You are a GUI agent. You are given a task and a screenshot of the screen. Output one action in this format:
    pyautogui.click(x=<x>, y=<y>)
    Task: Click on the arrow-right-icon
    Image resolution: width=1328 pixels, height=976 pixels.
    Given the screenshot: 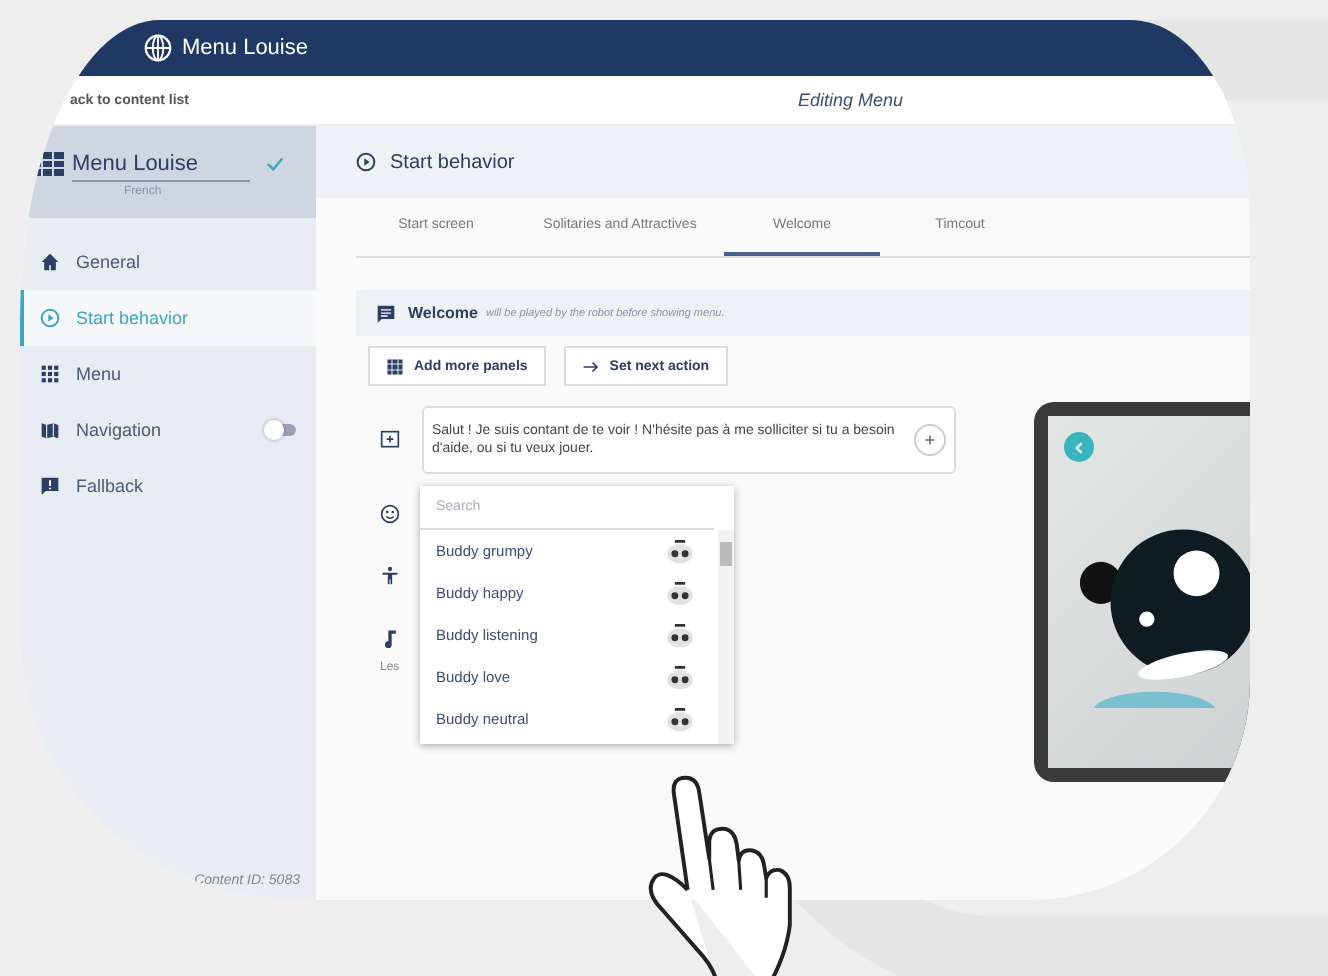 What is the action you would take?
    pyautogui.click(x=590, y=366)
    